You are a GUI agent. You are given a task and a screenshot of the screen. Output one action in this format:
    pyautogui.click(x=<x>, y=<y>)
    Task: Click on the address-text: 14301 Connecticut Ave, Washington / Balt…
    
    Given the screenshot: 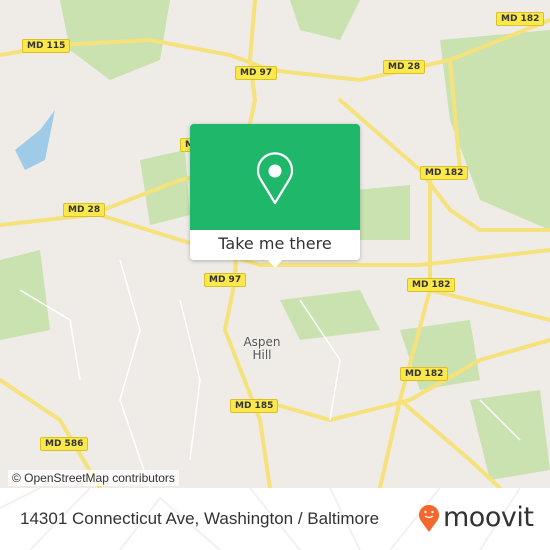 What is the action you would take?
    pyautogui.click(x=200, y=518)
    